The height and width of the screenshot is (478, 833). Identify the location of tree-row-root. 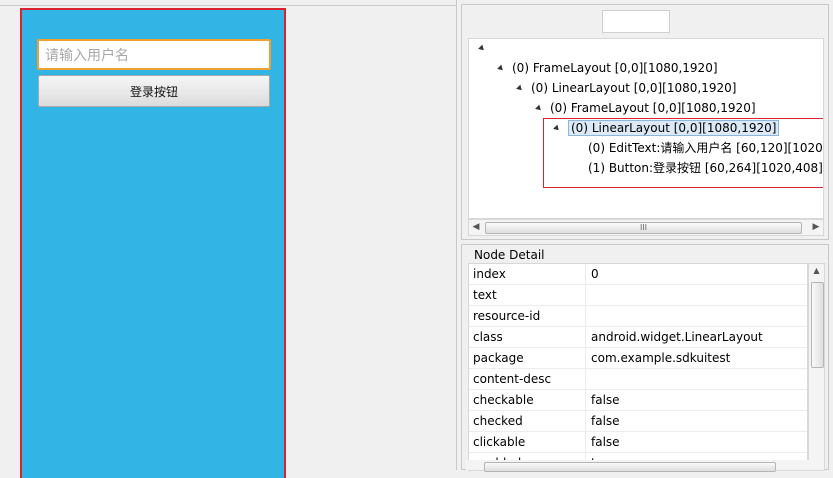
(485, 48).